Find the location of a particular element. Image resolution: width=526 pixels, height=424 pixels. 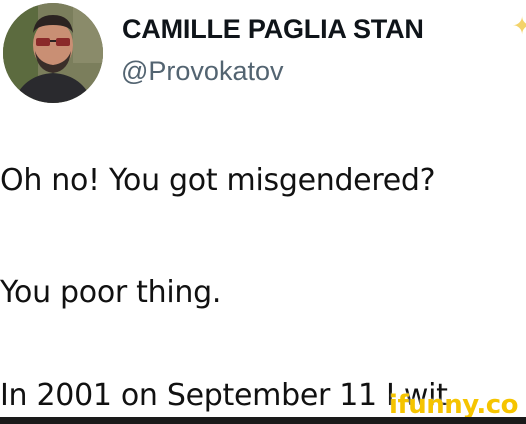

bottom-bar is located at coordinates (263, 420).